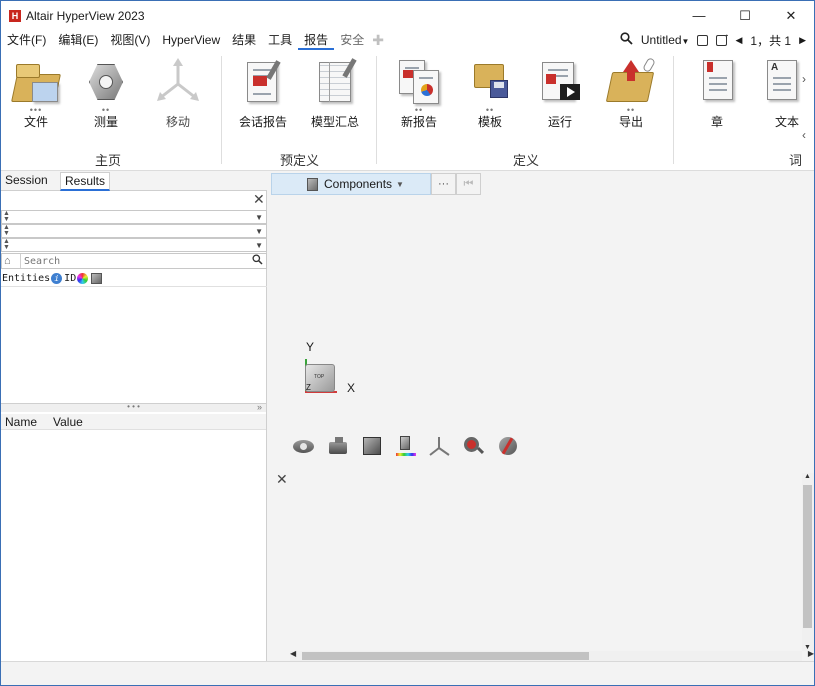 The image size is (815, 686). Describe the element at coordinates (407, 673) in the screenshot. I see `status-bar` at that location.